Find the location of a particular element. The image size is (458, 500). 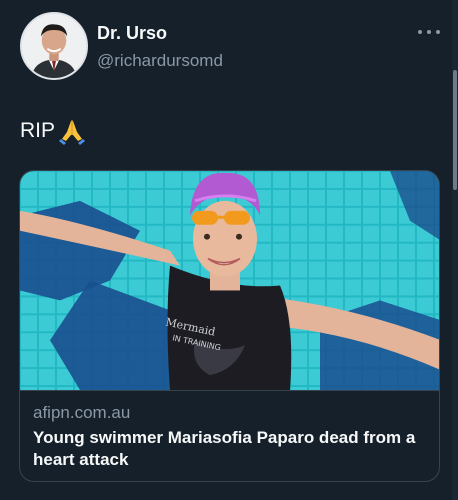

tweet-text: RIP is located at coordinates (53, 131).